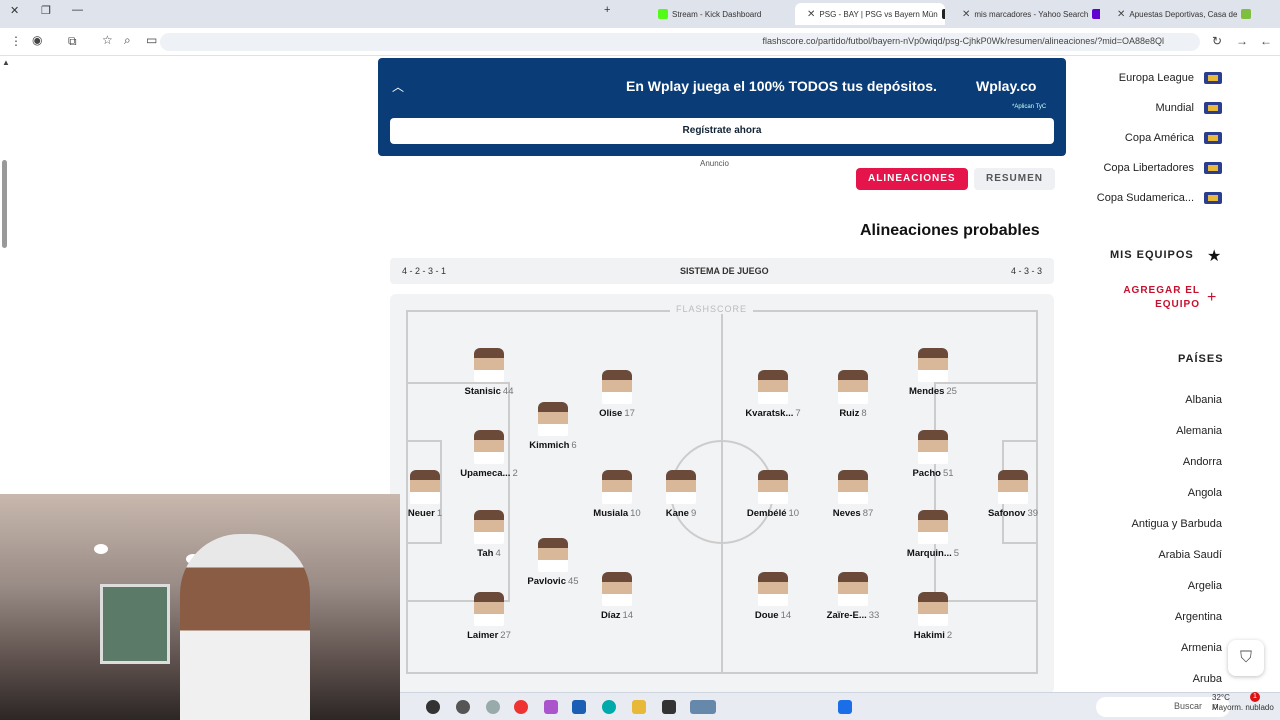  I want to click on scroll-up-icon: ▲, so click(6, 62).